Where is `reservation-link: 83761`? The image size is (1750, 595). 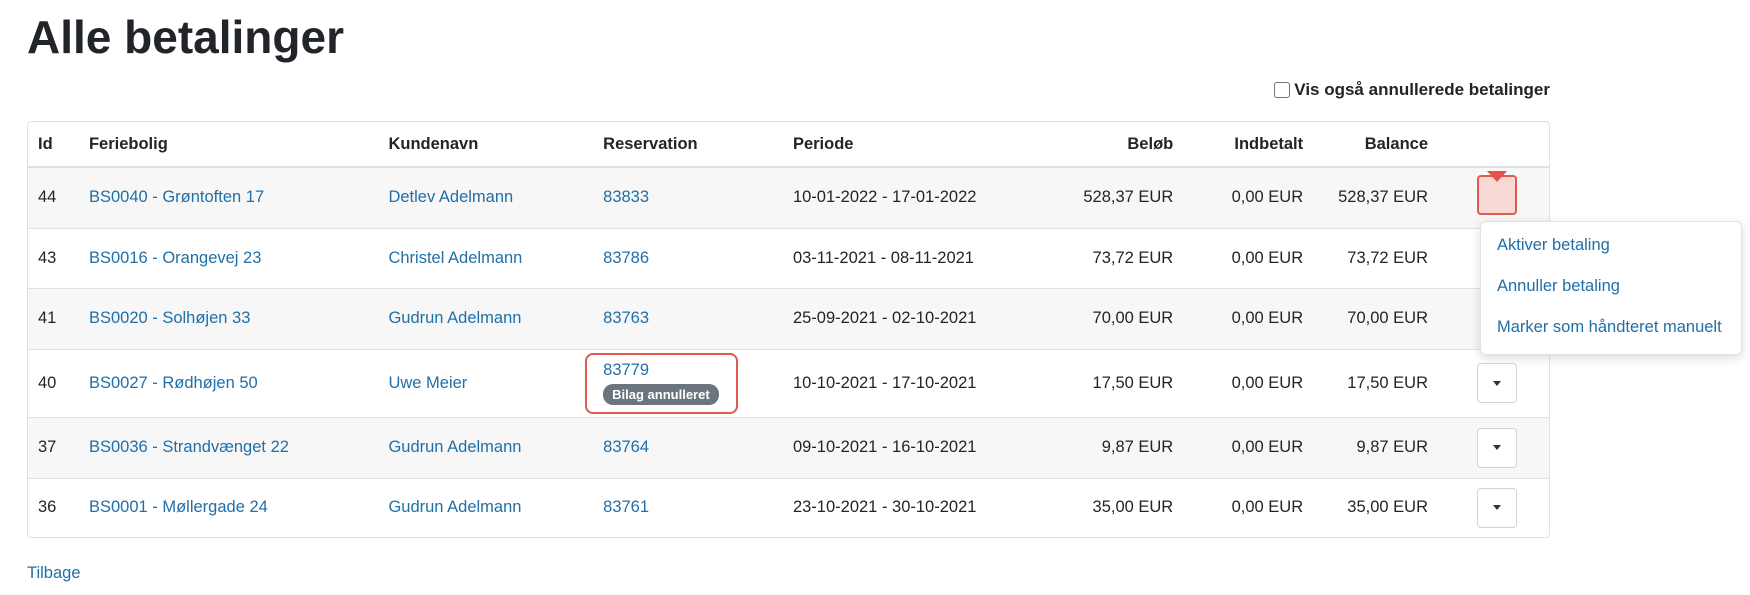 reservation-link: 83761 is located at coordinates (626, 507).